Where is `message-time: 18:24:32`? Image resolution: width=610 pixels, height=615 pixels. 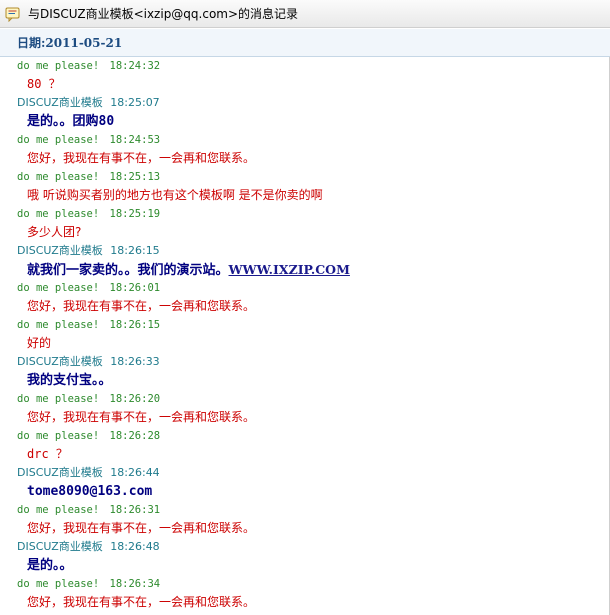 message-time: 18:24:32 is located at coordinates (135, 66).